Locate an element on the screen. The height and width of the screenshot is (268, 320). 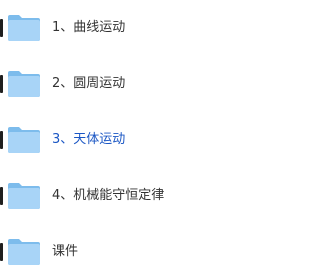
folder-name: 3、天体运动 is located at coordinates (89, 139).